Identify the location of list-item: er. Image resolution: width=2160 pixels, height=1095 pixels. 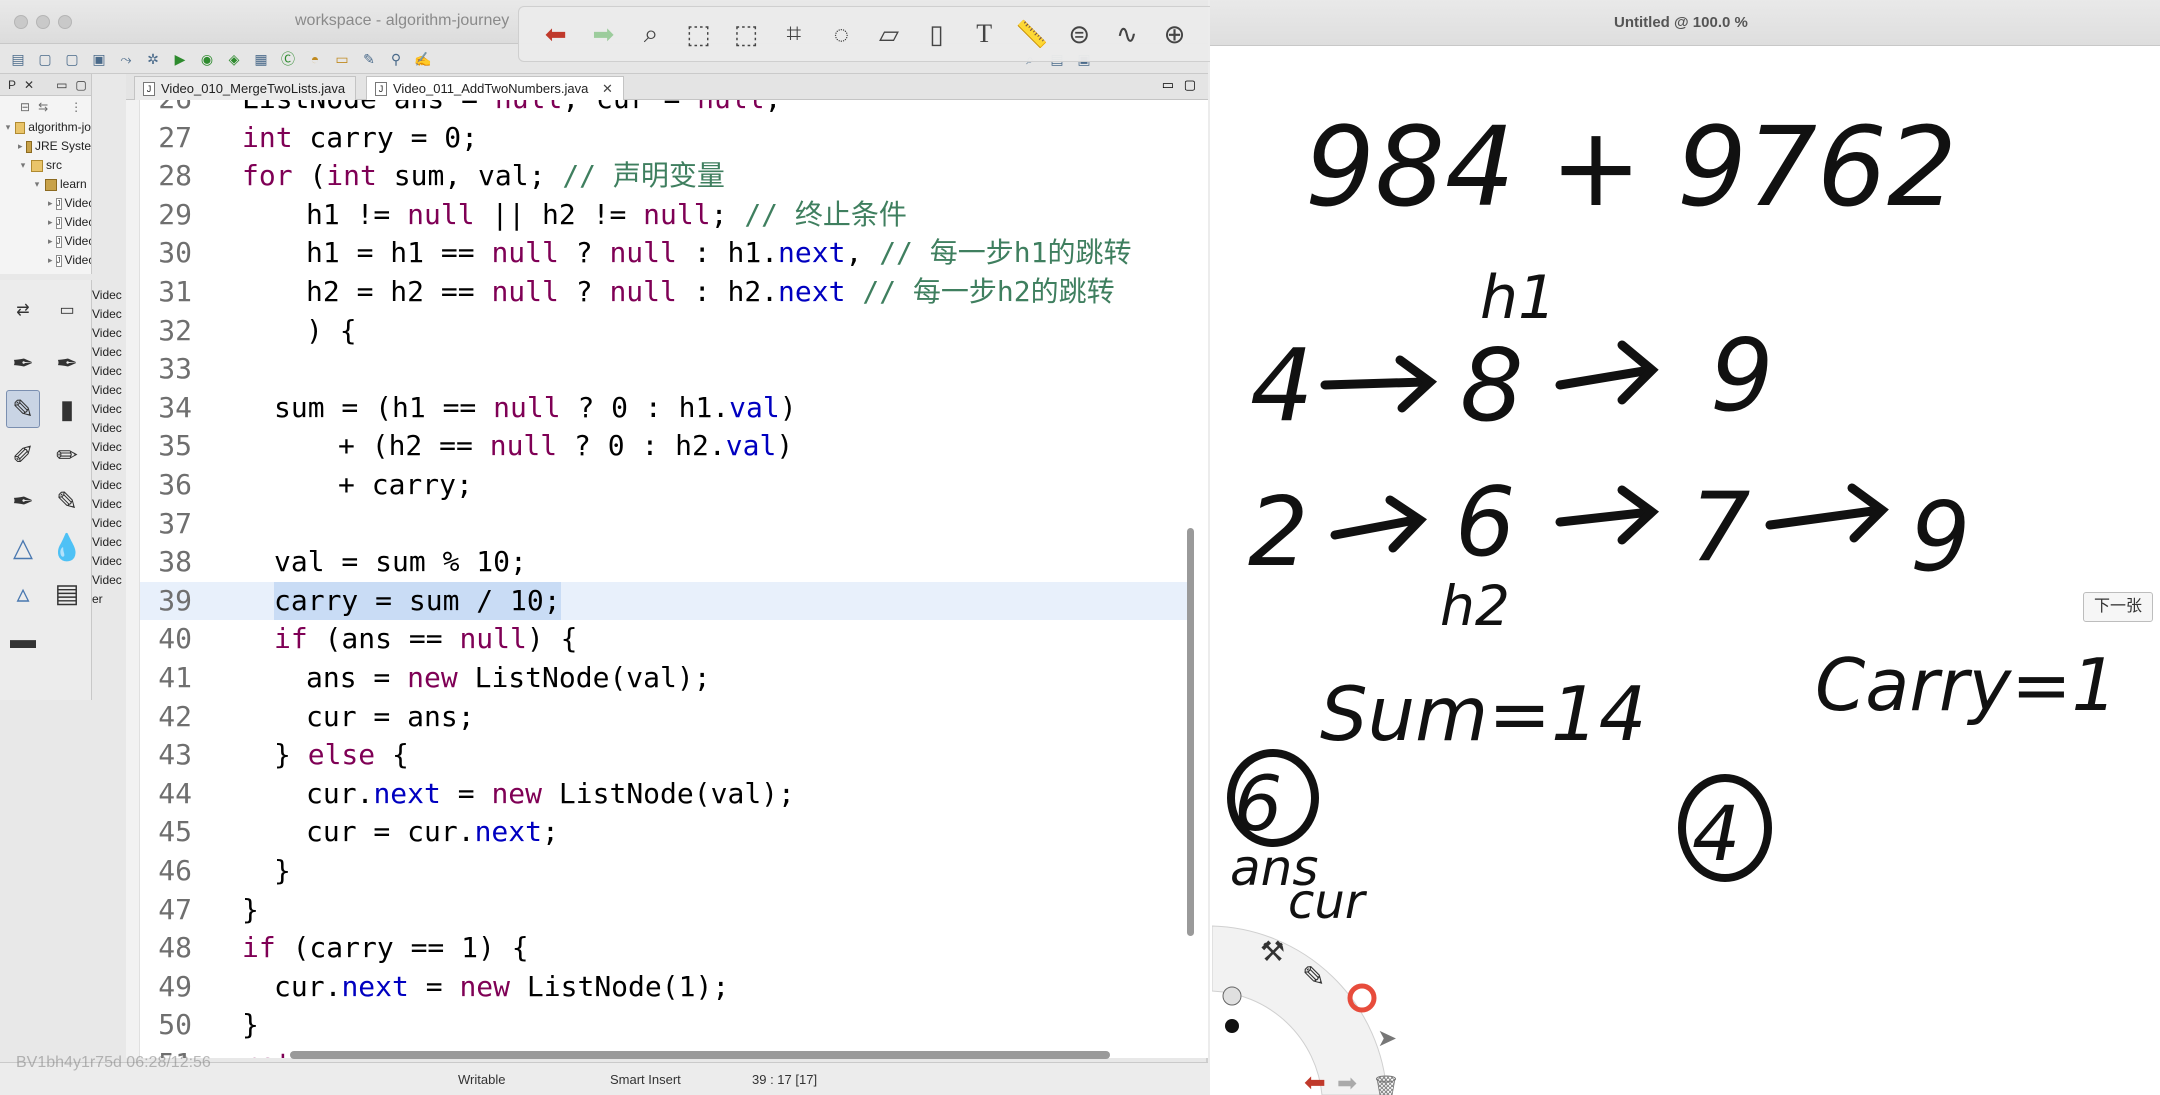
(108, 599).